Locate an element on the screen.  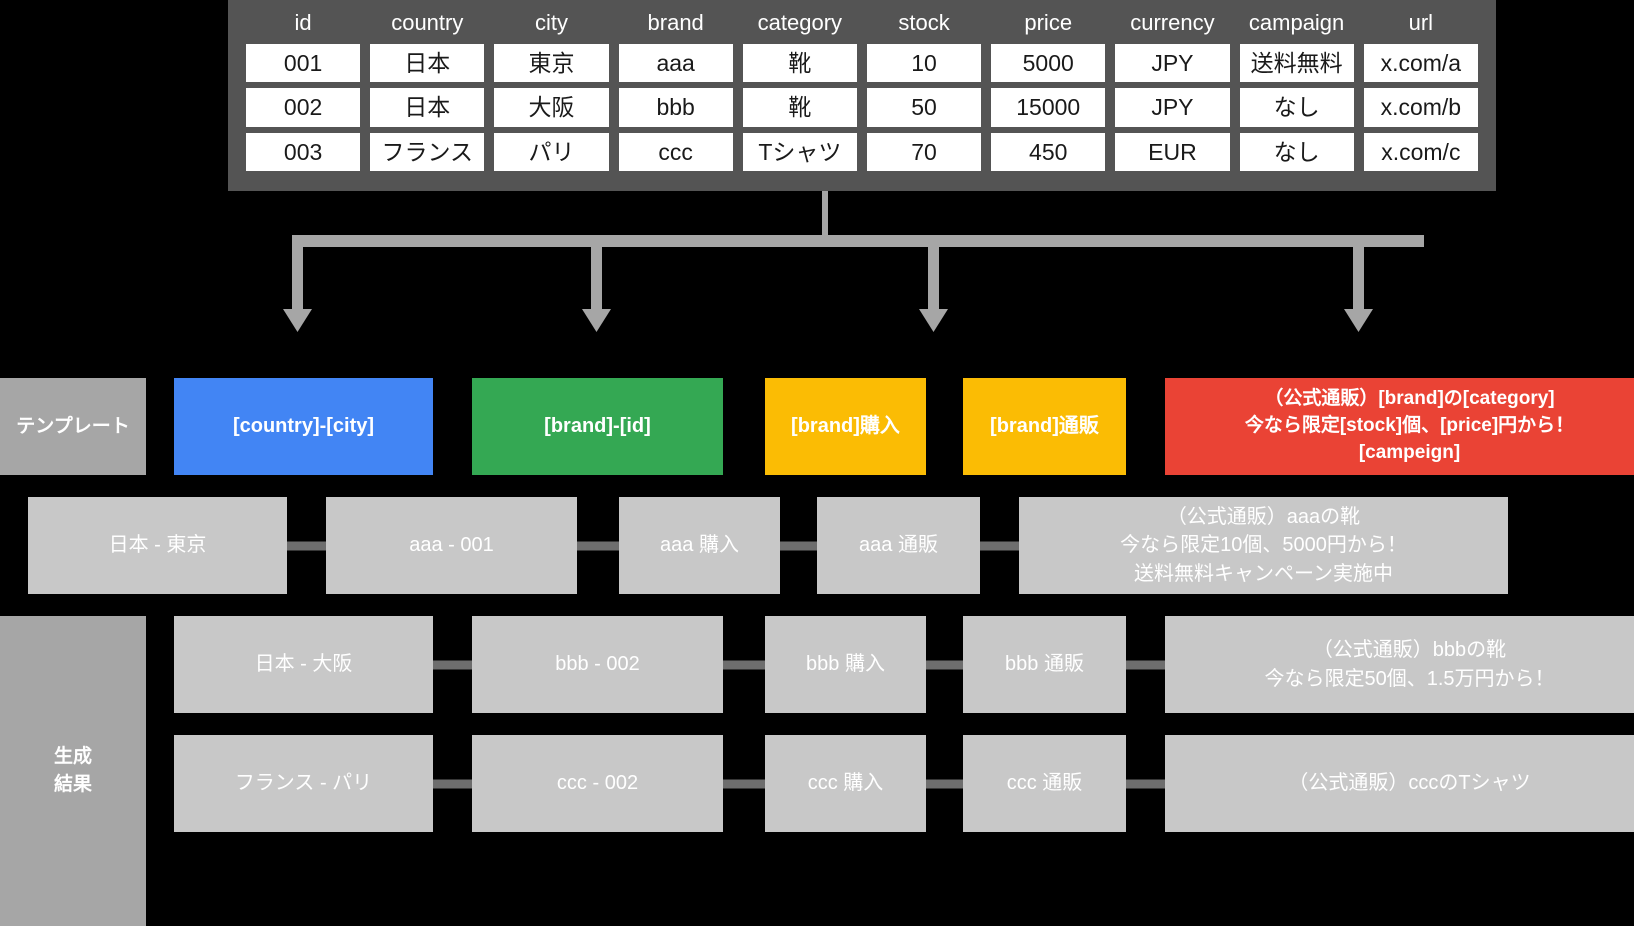
generated-cell-brand-id: aaa - 001 is located at coordinates (472, 545).